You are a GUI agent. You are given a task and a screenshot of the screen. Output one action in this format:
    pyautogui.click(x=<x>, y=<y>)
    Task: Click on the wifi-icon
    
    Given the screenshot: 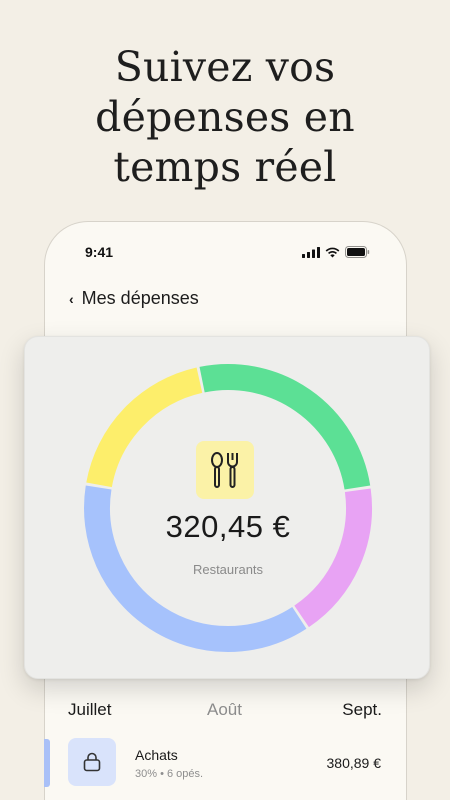 What is the action you would take?
    pyautogui.click(x=332, y=252)
    